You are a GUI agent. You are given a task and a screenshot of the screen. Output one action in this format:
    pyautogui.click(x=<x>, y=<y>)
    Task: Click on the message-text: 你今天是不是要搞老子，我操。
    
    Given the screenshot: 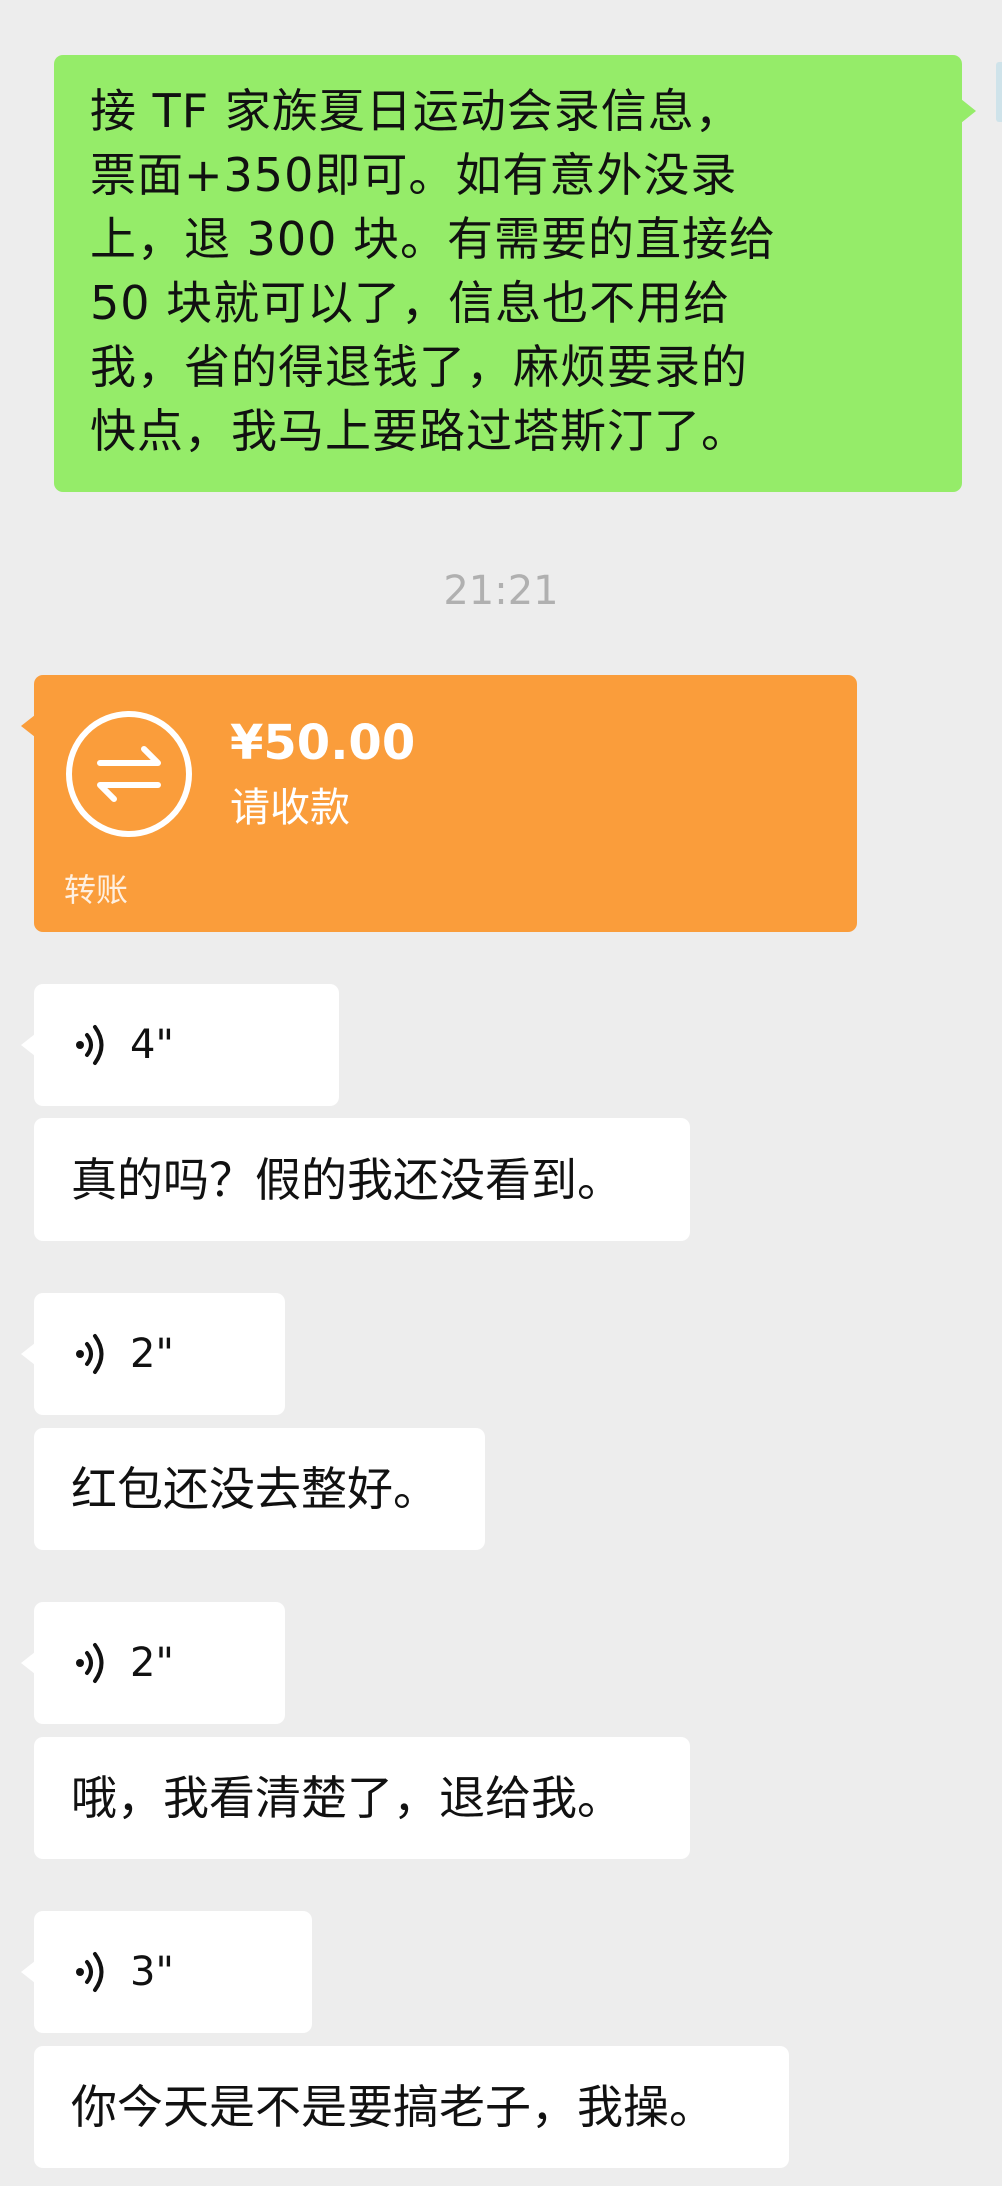 What is the action you would take?
    pyautogui.click(x=393, y=2107)
    